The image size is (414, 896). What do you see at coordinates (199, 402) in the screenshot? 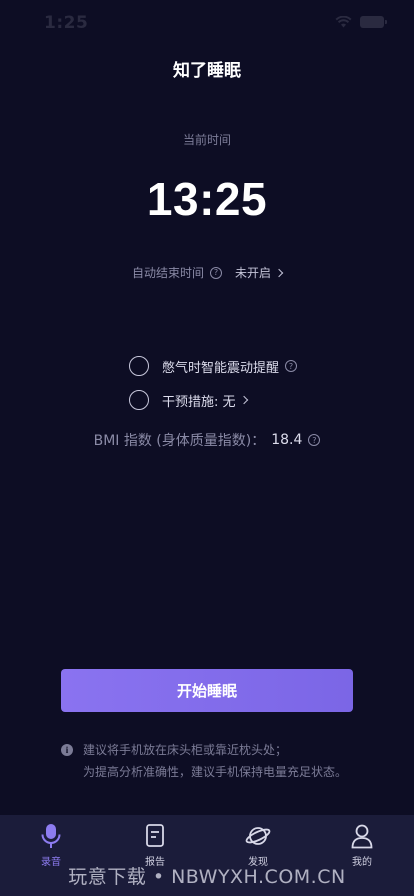
I see `intervention-label: 干预措施: 无` at bounding box center [199, 402].